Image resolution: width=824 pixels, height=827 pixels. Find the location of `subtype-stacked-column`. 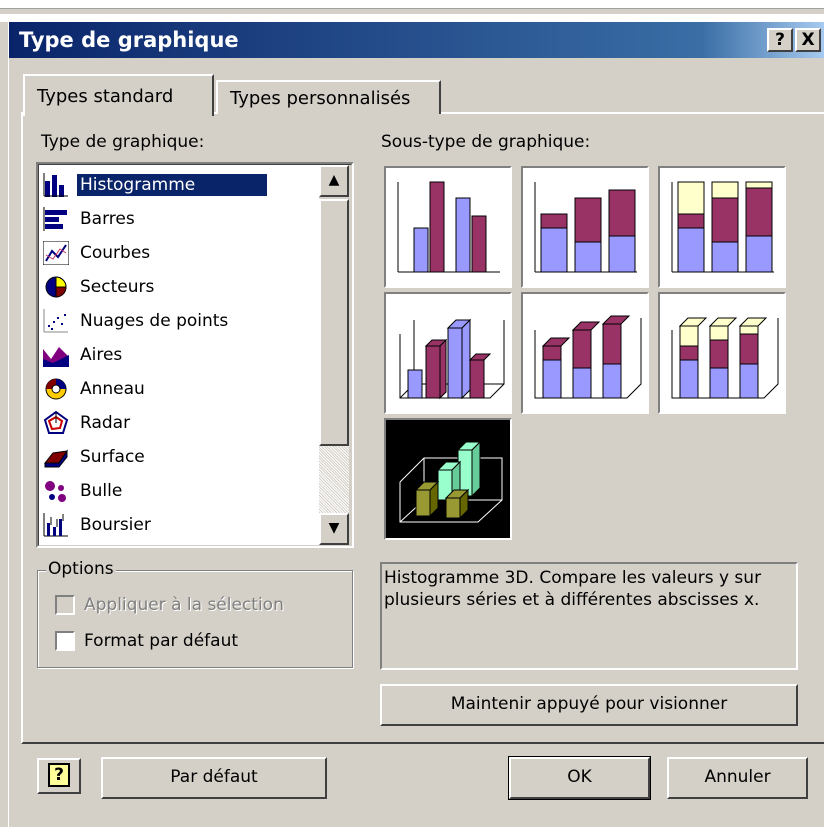

subtype-stacked-column is located at coordinates (585, 227).